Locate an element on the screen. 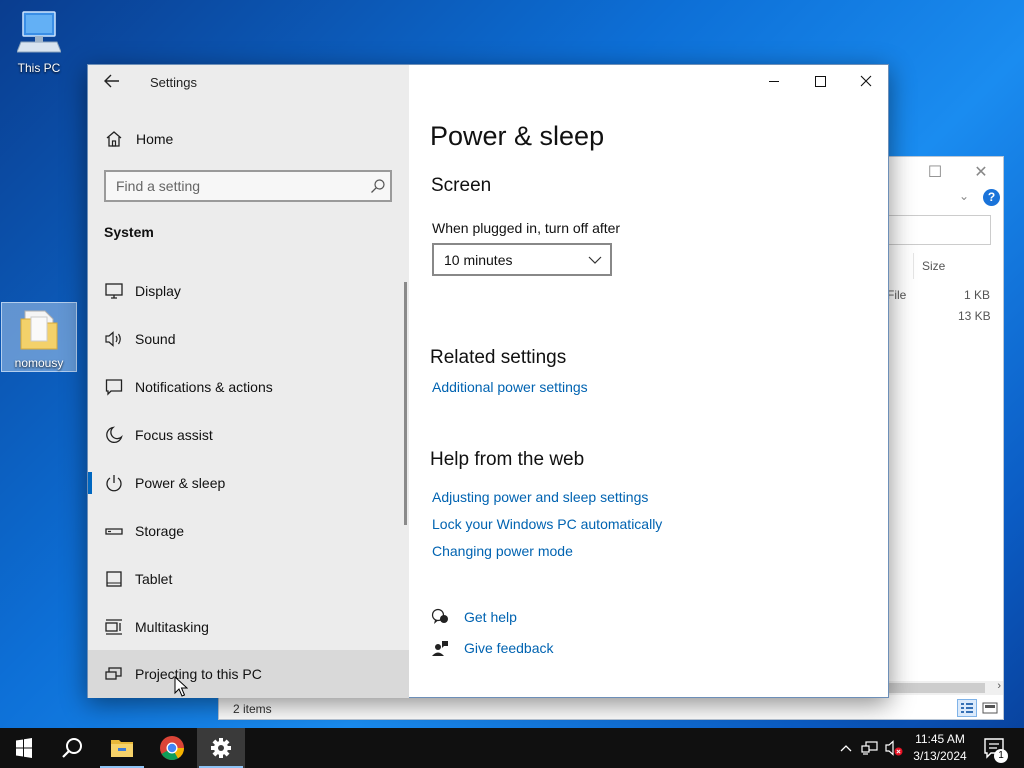  minimize-icon is located at coordinates (774, 81).